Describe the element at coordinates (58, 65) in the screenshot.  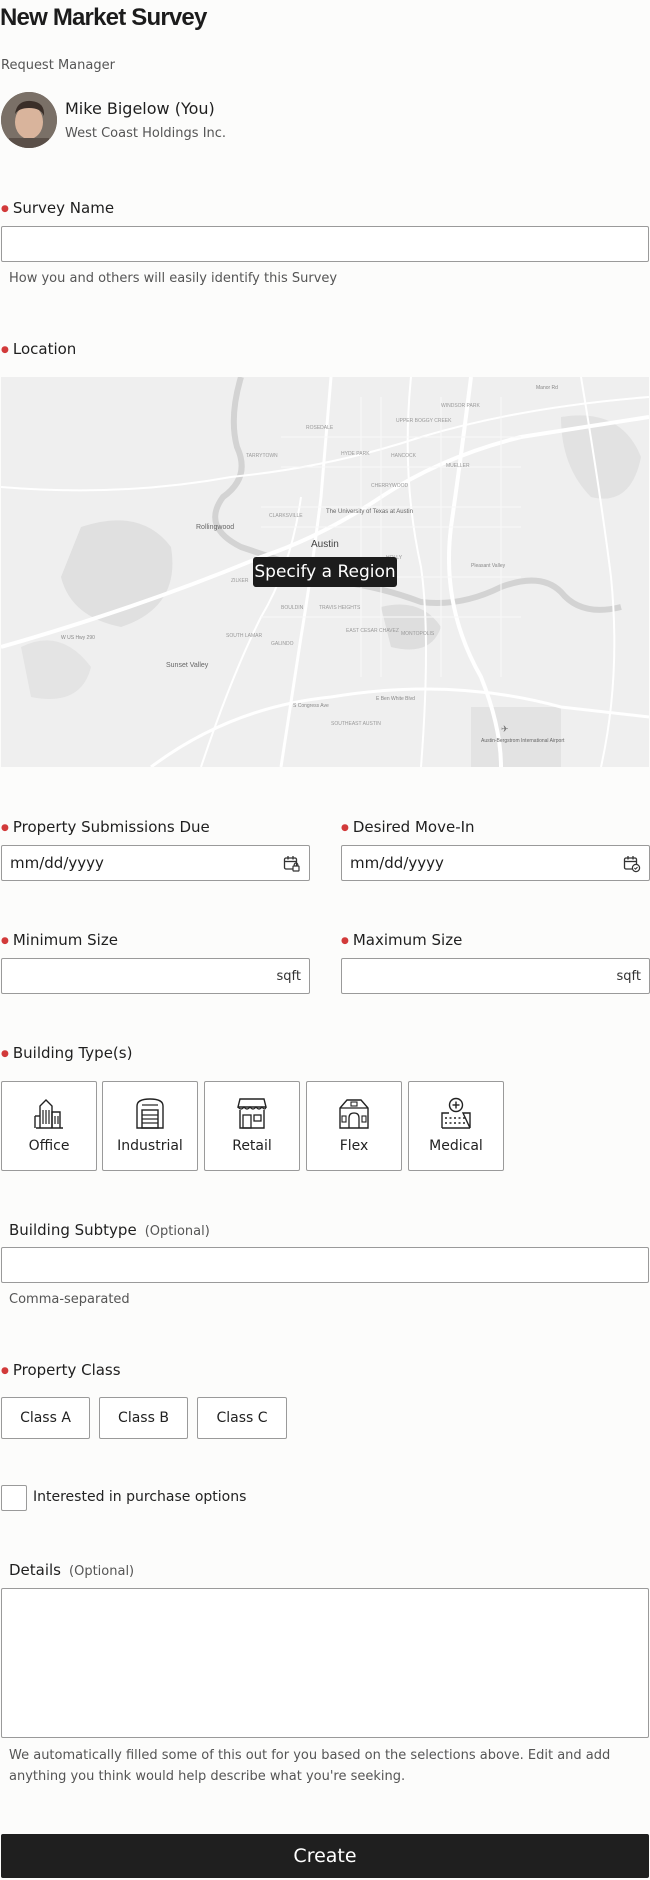
I see `request-manager-heading: Request Manager` at that location.